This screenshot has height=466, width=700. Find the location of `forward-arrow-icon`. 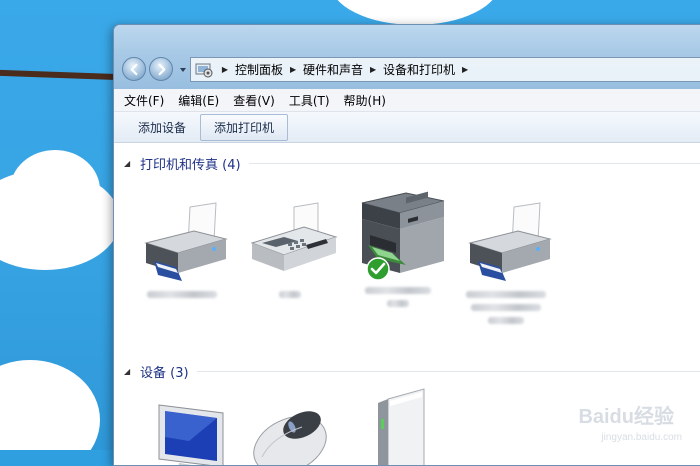

forward-arrow-icon is located at coordinates (161, 69).